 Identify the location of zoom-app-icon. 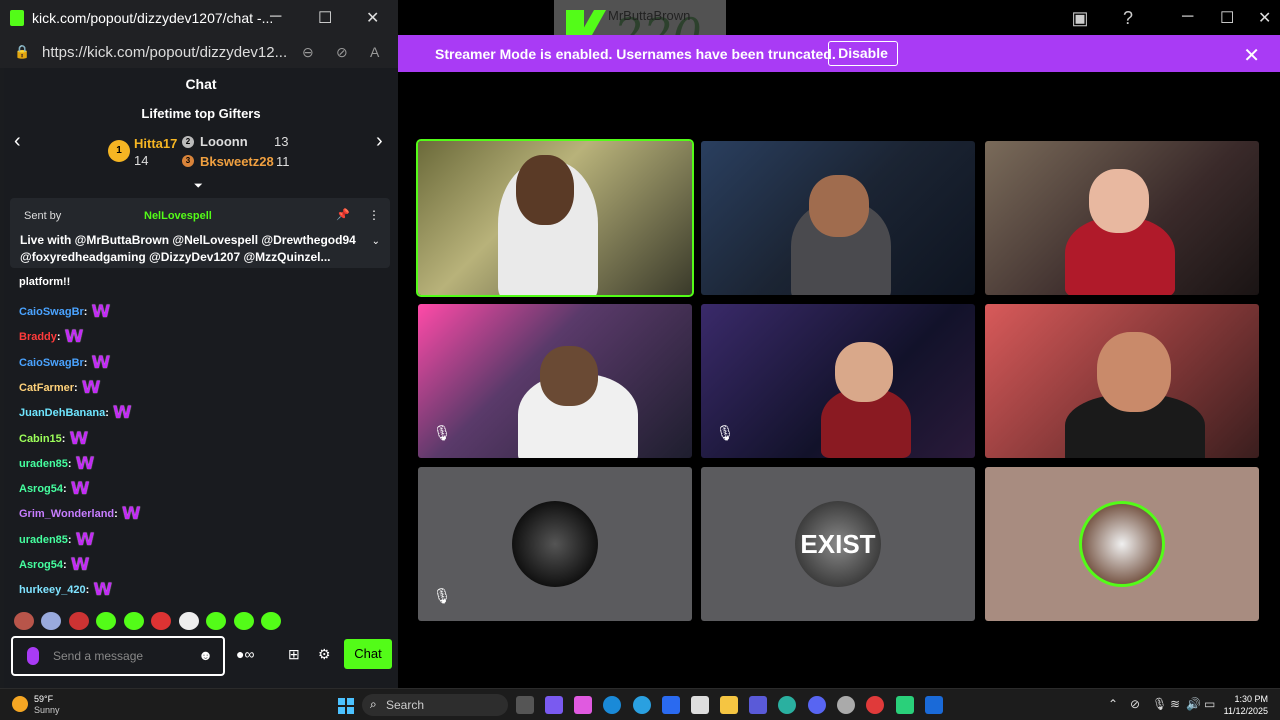
(671, 705).